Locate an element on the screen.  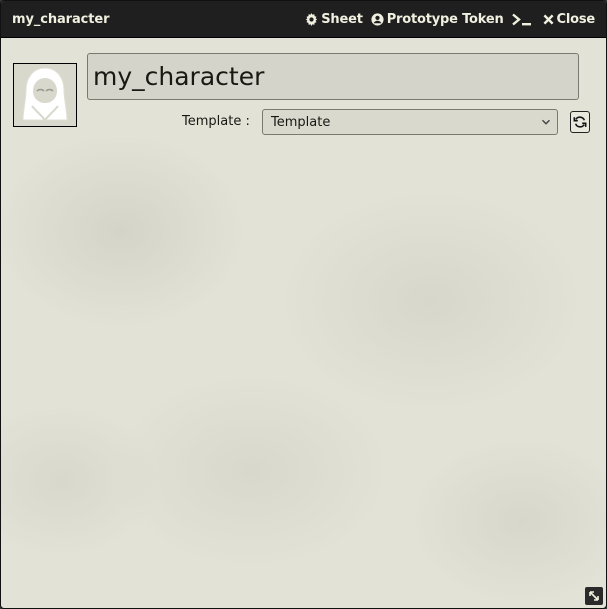
sheet-button: Sheet is located at coordinates (334, 19).